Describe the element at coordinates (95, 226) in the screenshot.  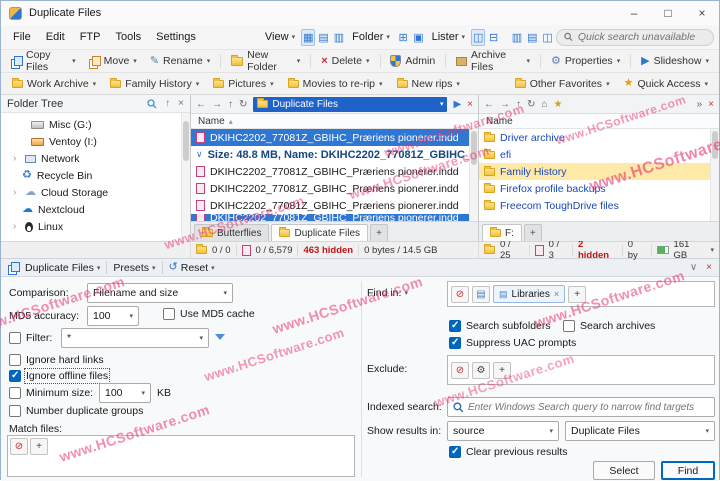
I see `tree-item-linux: ›Linux` at that location.